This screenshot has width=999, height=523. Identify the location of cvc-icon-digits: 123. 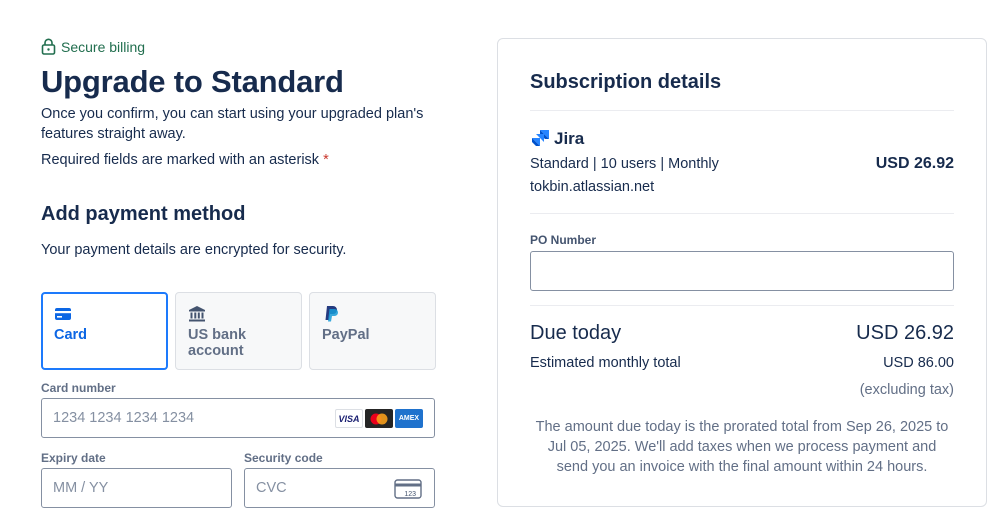
(410, 494).